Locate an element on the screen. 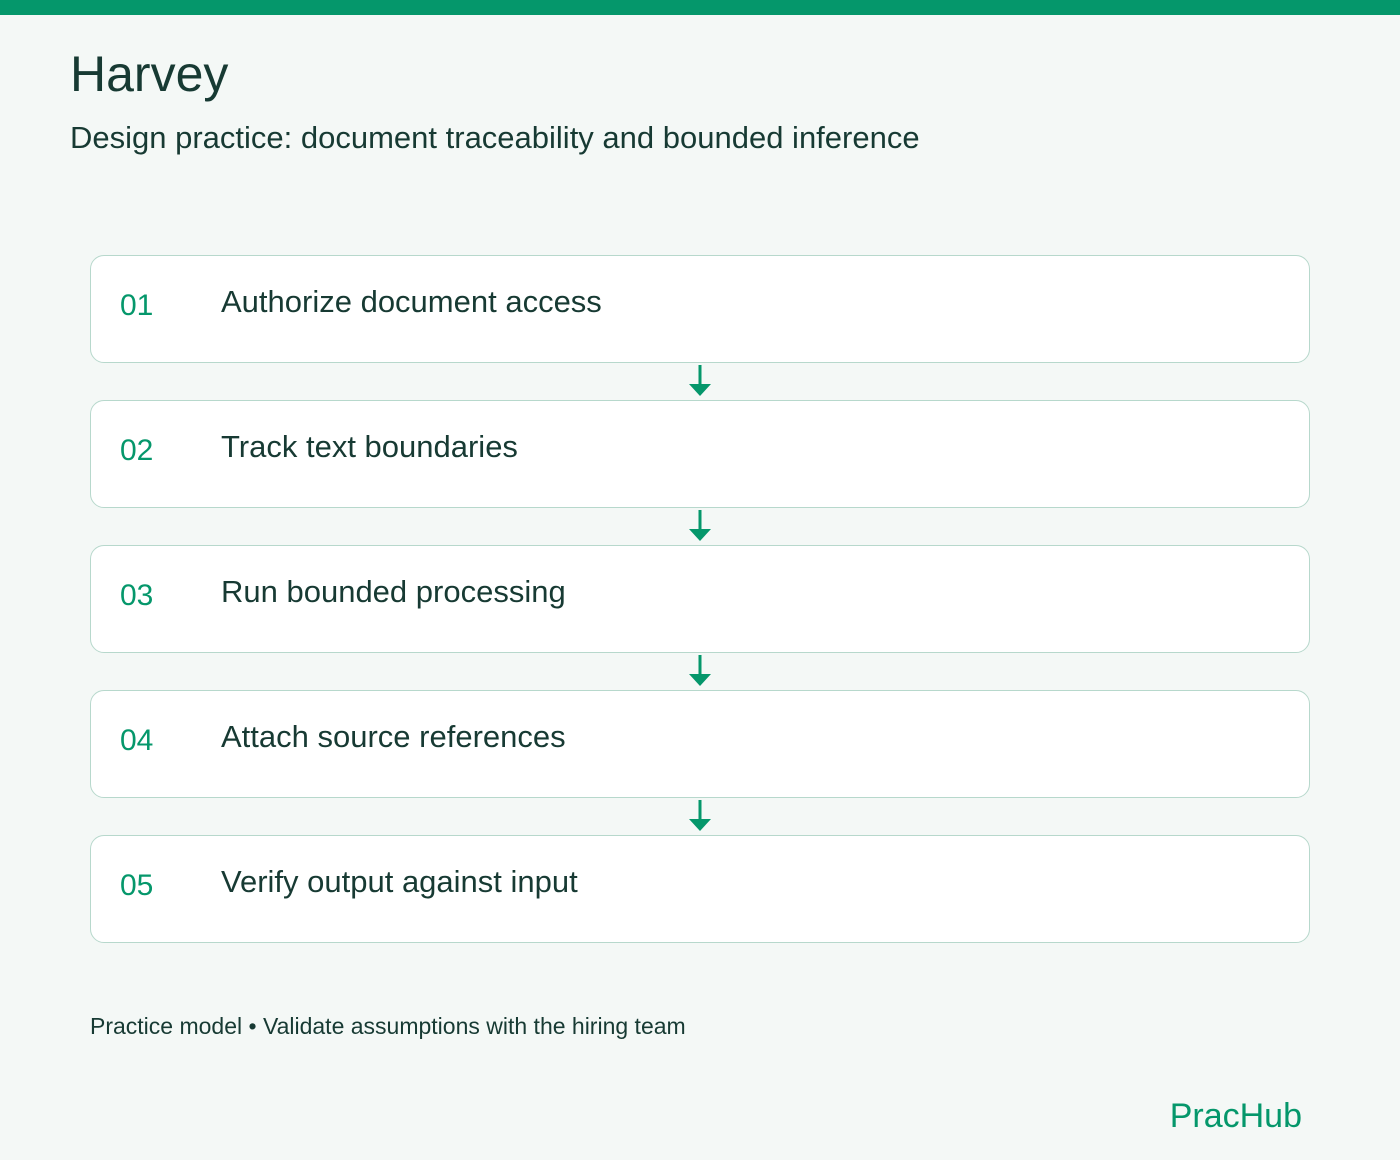 Image resolution: width=1400 pixels, height=1160 pixels. step-label: Authorize document access is located at coordinates (411, 301).